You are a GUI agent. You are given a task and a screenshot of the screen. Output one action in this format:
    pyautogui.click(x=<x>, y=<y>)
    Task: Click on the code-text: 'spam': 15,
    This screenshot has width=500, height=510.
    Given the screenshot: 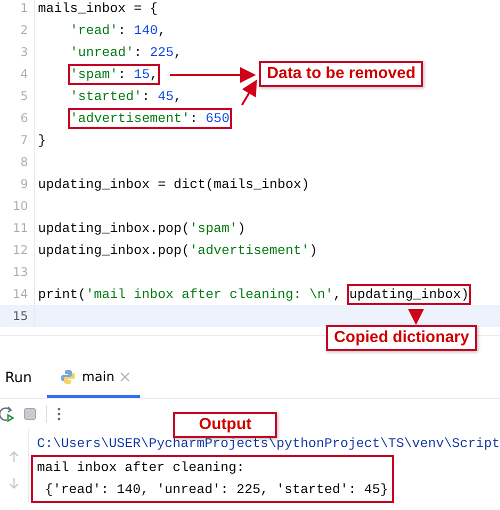 What is the action you would take?
    pyautogui.click(x=114, y=74)
    